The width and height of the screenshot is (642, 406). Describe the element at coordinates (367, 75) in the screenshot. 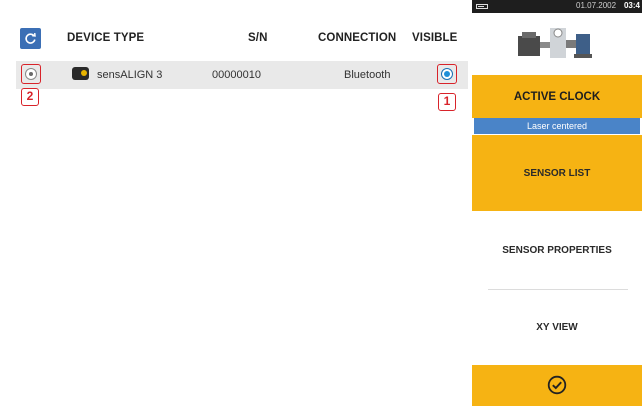

I see `connection-cell: Bluetooth` at that location.